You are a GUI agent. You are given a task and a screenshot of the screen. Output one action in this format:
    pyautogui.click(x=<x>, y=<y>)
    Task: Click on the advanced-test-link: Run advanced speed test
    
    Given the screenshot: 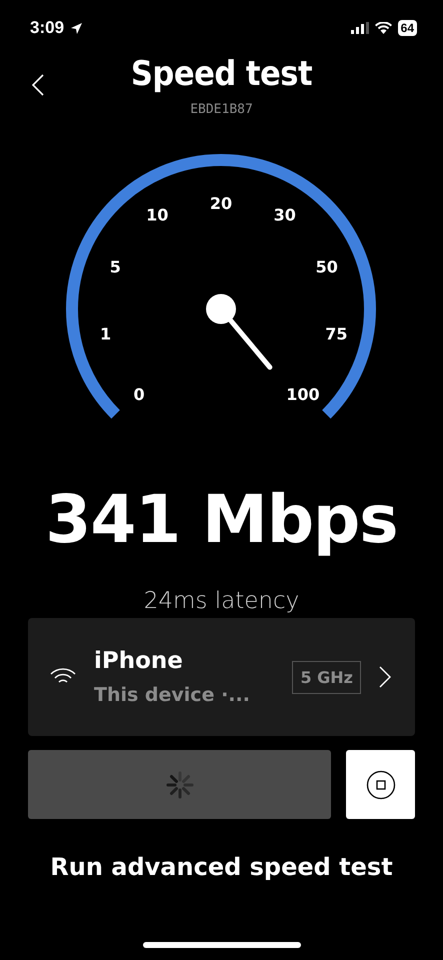 What is the action you would take?
    pyautogui.click(x=221, y=867)
    